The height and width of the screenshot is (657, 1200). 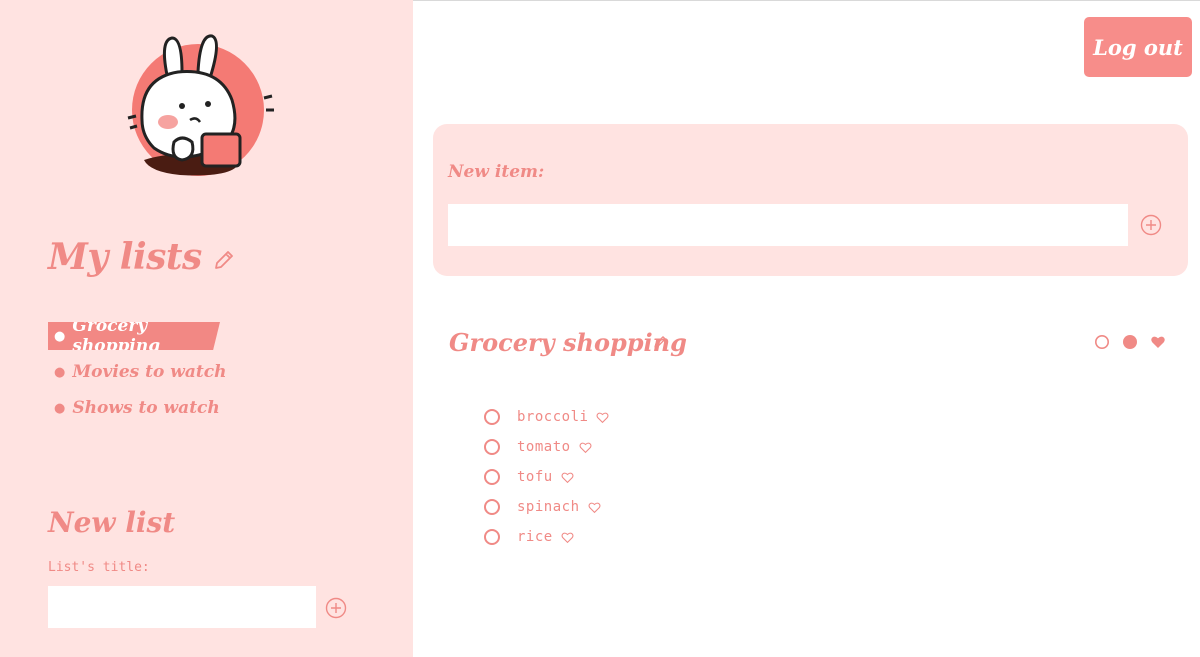 I want to click on list-item-label: Grocery shopping, so click(x=116, y=336).